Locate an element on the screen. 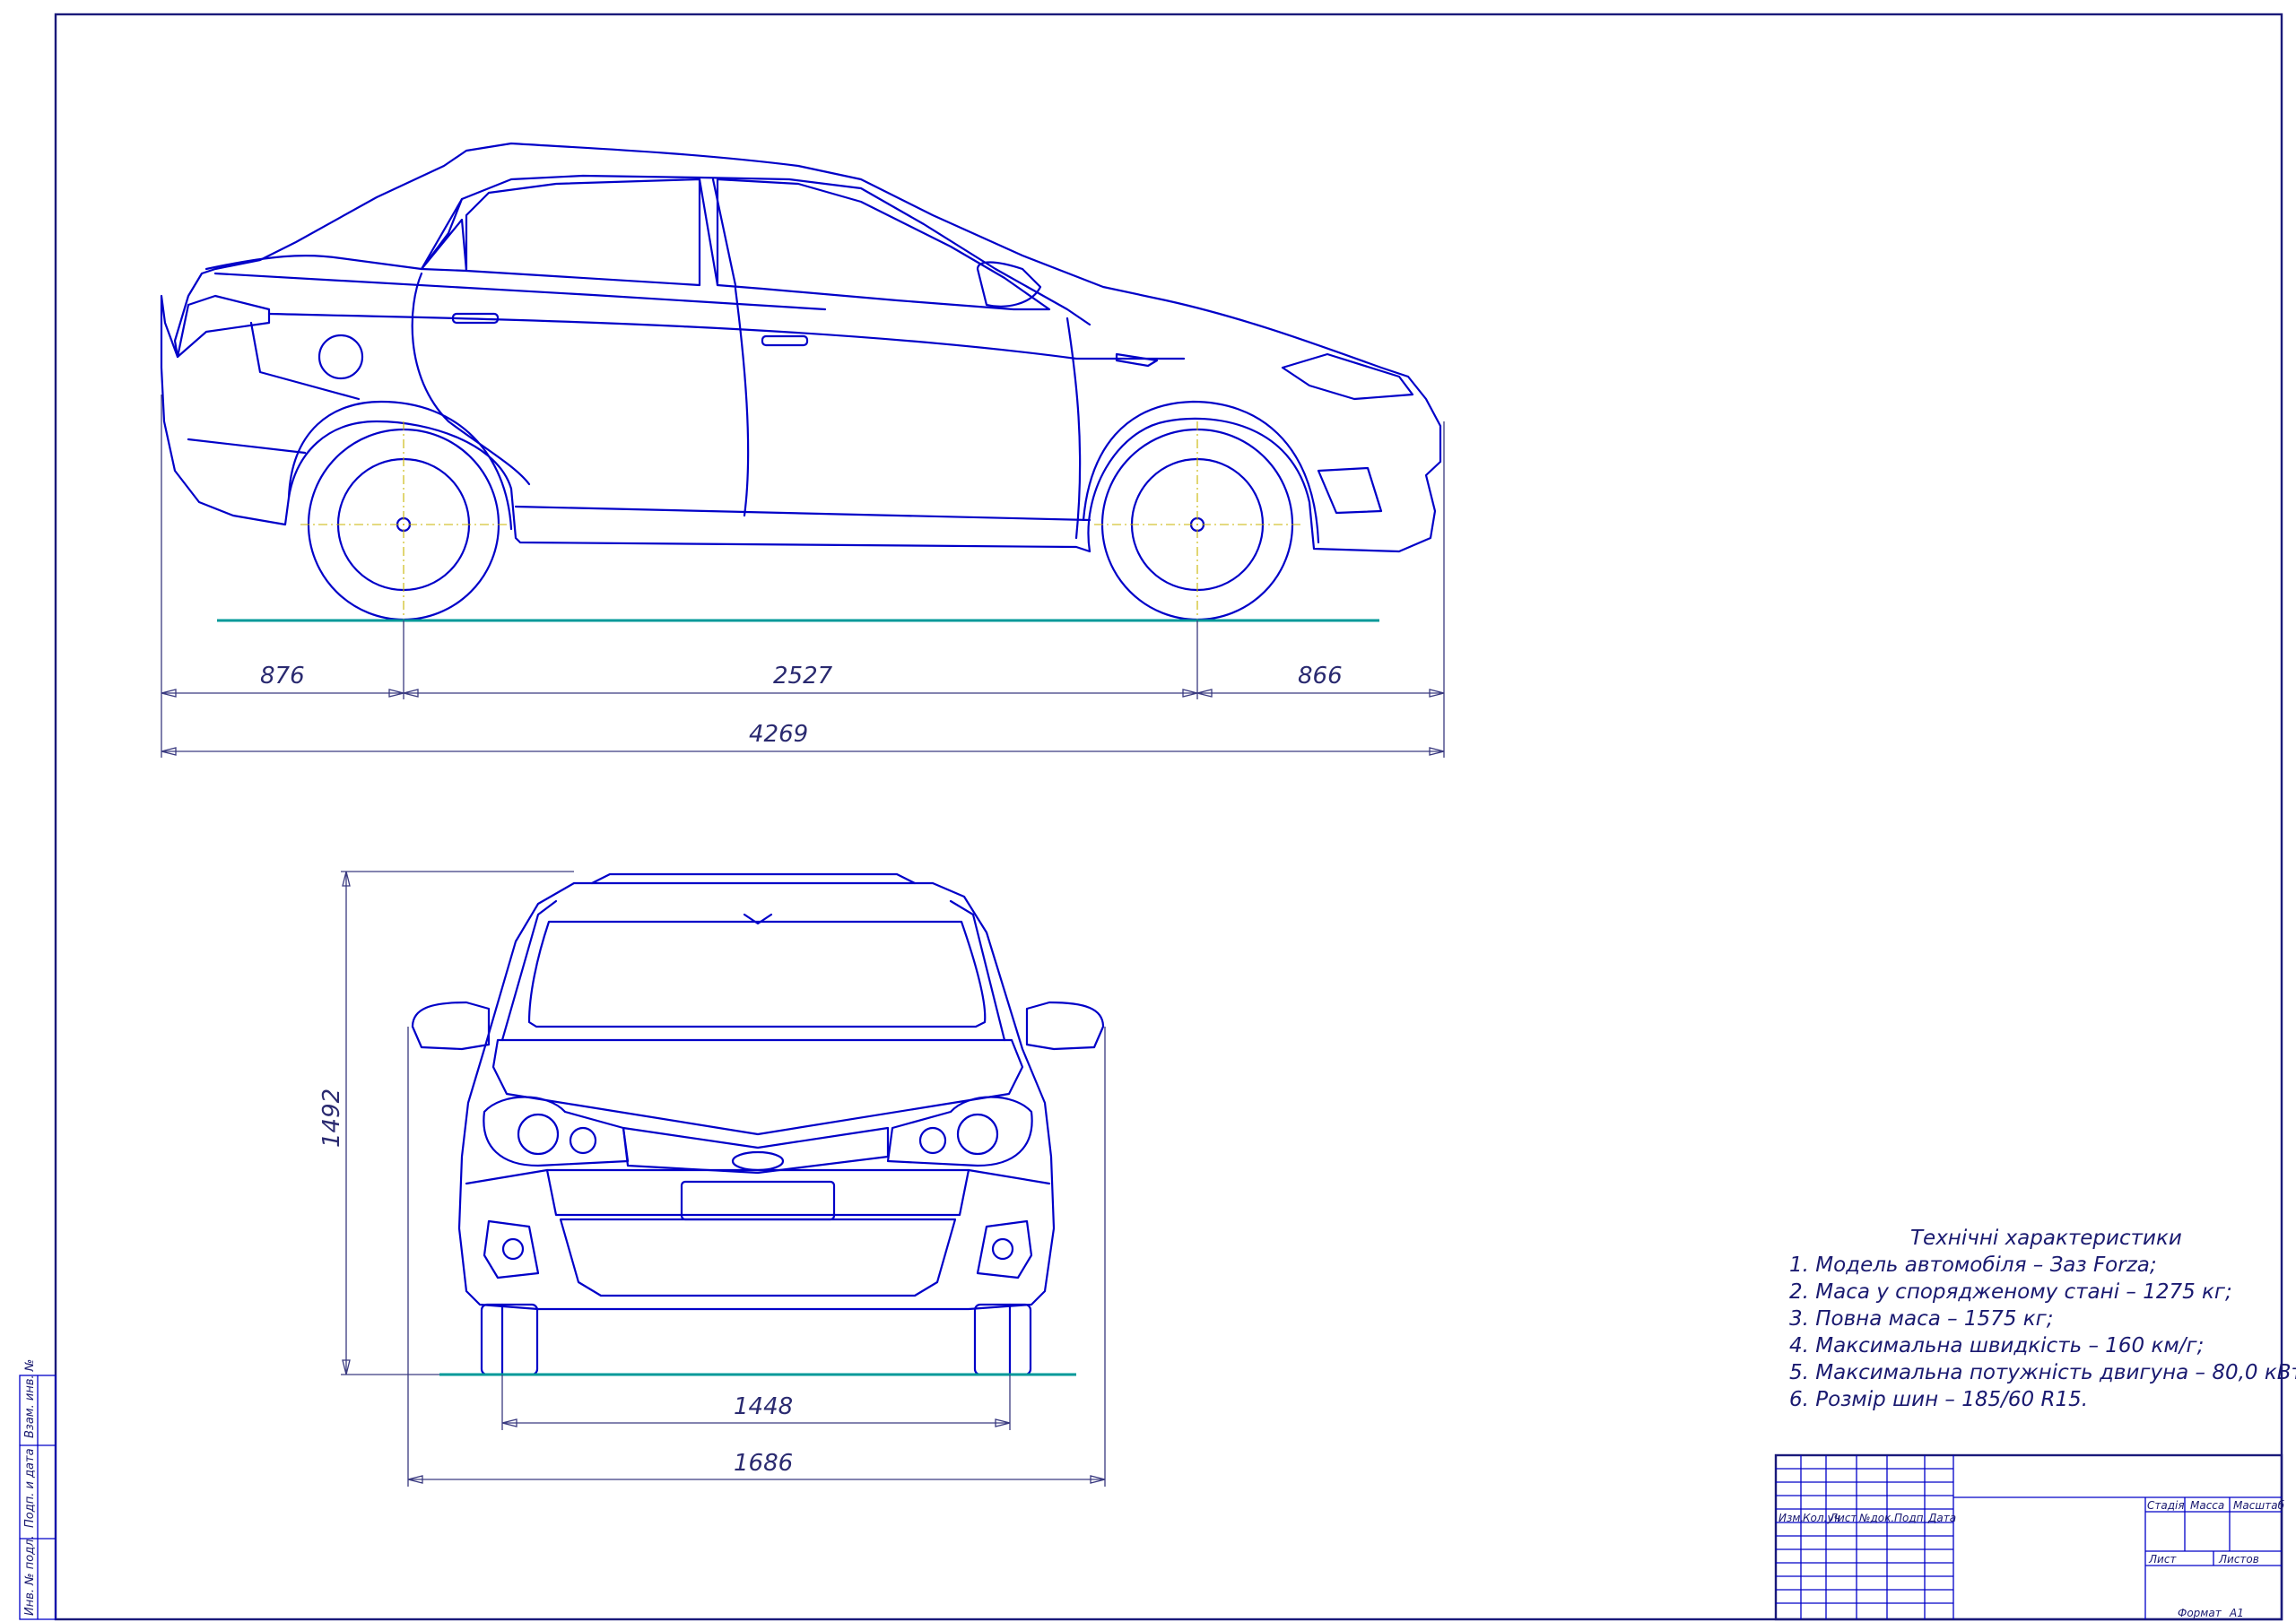 This screenshot has width=2296, height=1622. dim-front-overhang: 876 is located at coordinates (282, 676).